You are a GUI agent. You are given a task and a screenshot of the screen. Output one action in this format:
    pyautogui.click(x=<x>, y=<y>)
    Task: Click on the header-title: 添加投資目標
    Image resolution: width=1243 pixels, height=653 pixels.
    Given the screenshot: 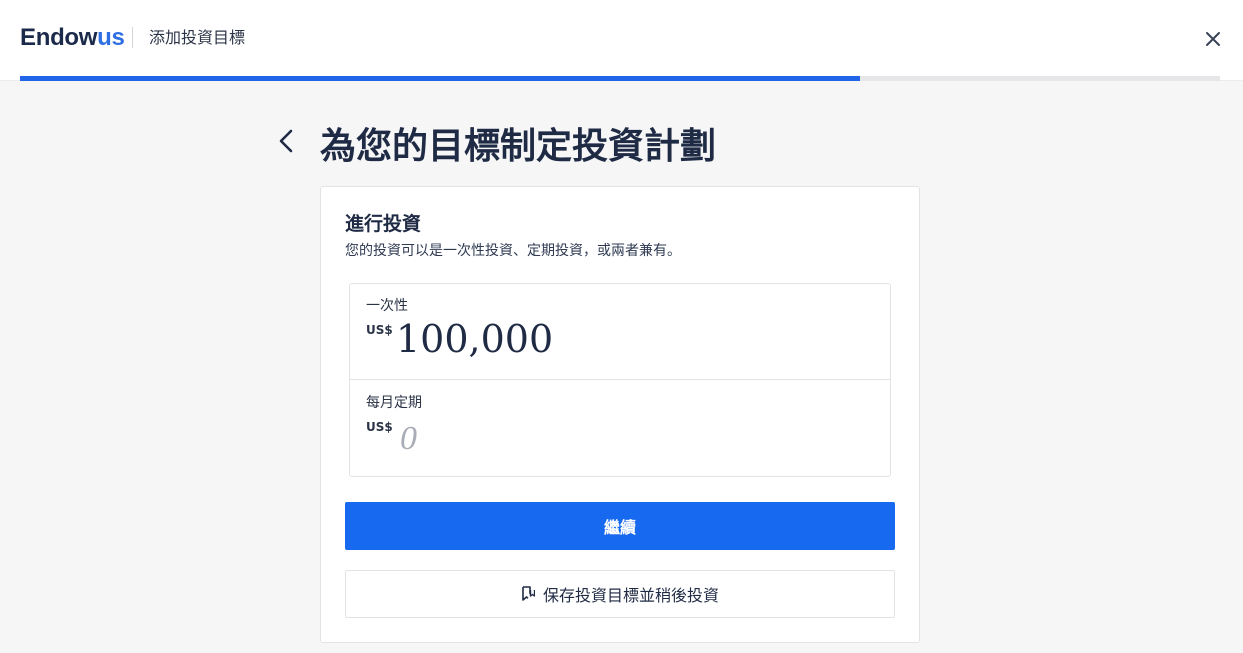 What is the action you would take?
    pyautogui.click(x=197, y=37)
    